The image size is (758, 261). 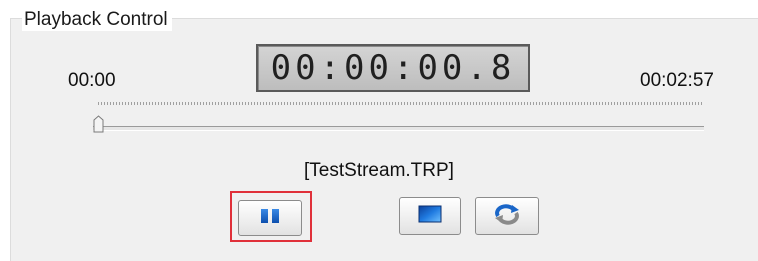 I want to click on stop-icon, so click(x=430, y=216).